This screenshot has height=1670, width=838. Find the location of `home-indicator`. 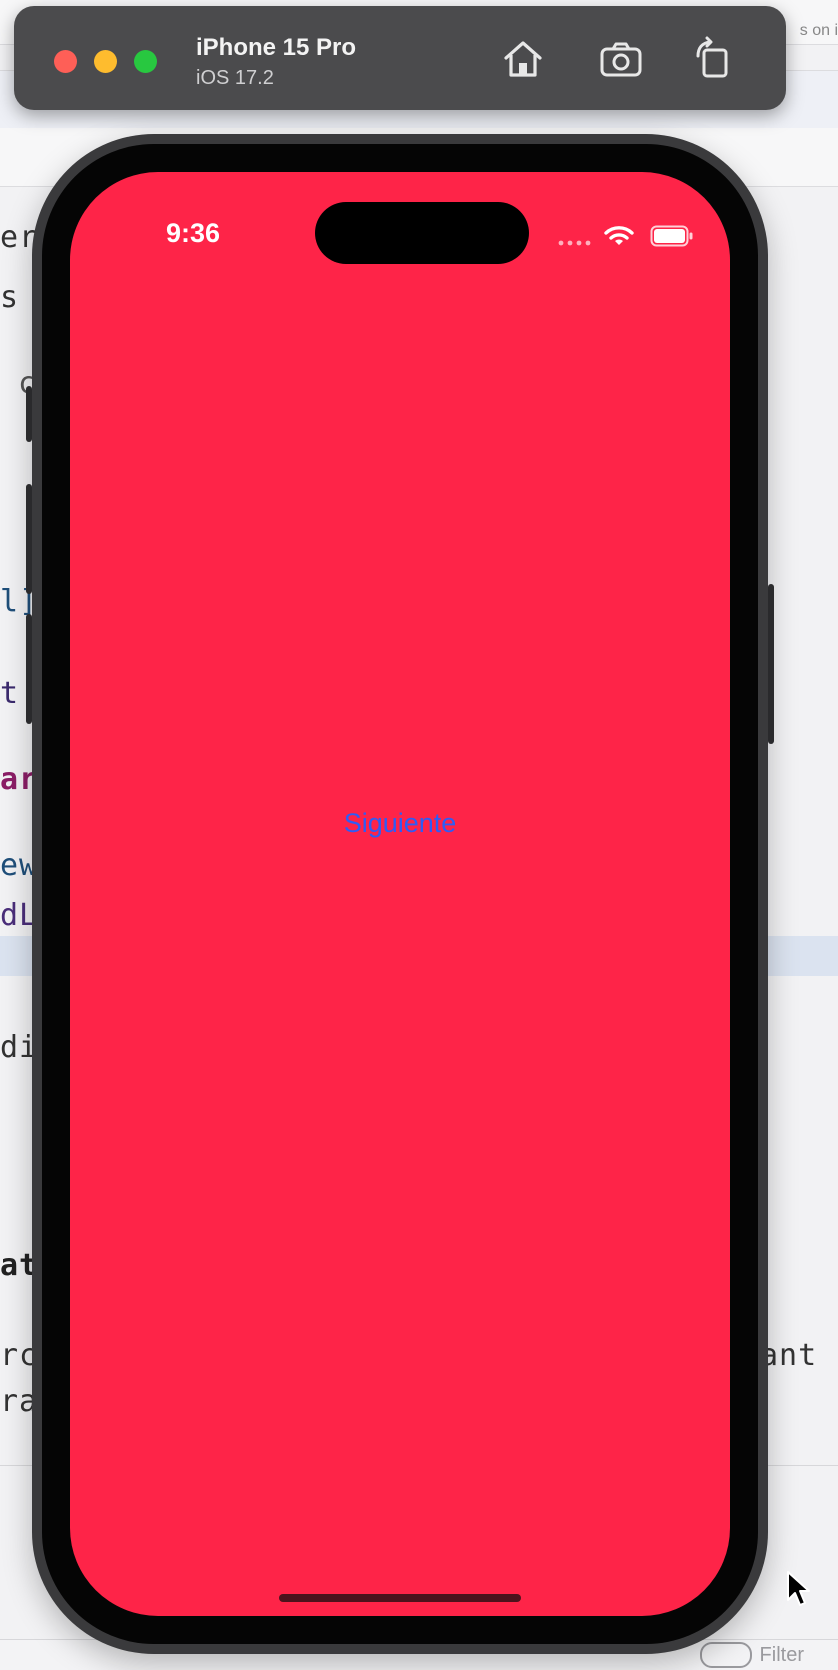

home-indicator is located at coordinates (400, 1598).